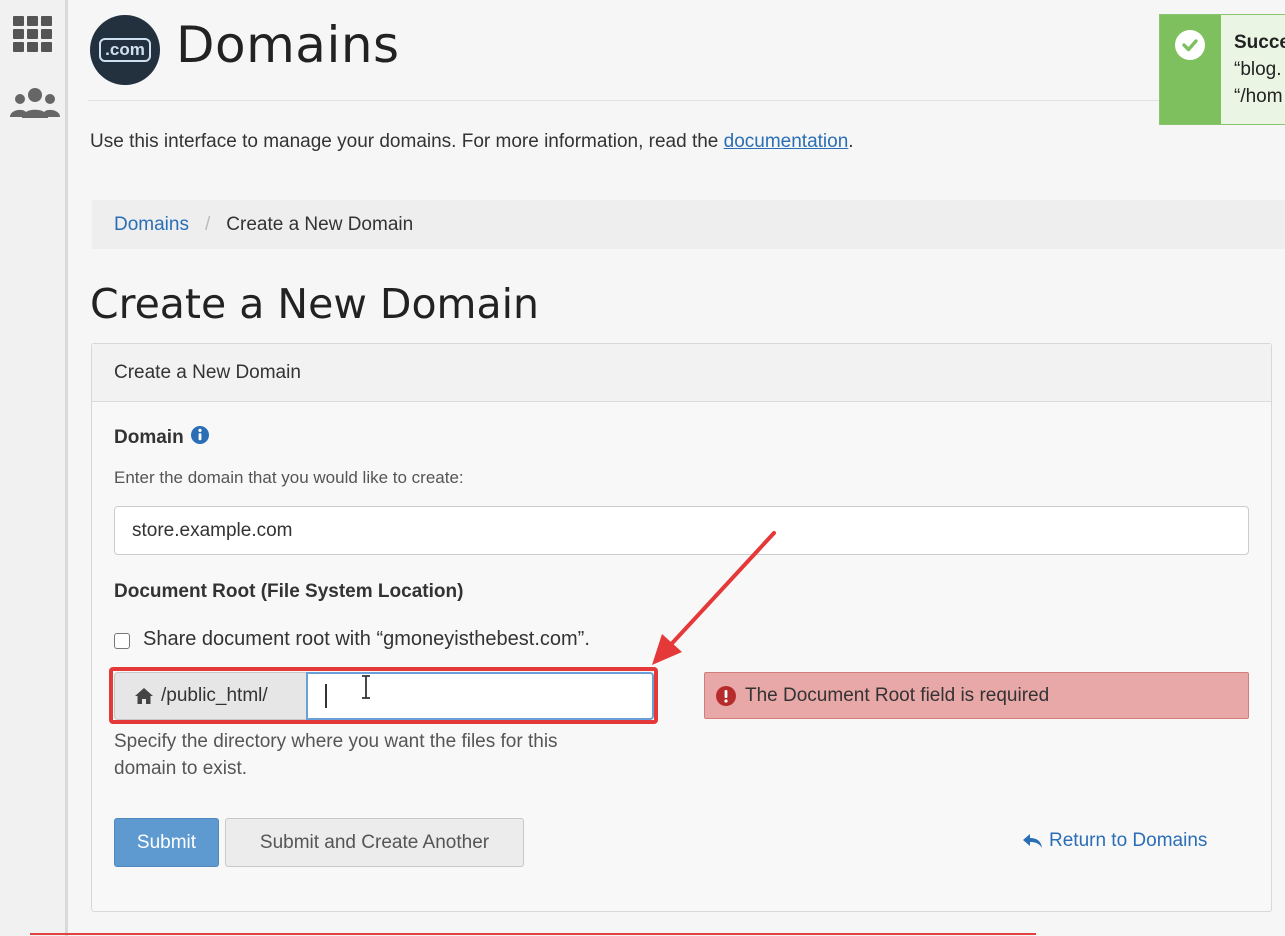 Image resolution: width=1285 pixels, height=936 pixels. Describe the element at coordinates (681, 530) in the screenshot. I see `domain-input` at that location.